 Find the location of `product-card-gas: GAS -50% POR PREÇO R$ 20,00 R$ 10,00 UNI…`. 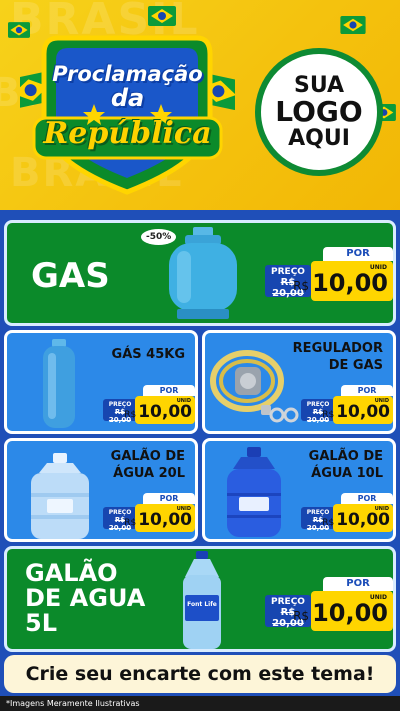

product-card-gas: GAS -50% POR PREÇO R$ 20,00 R$ 10,00 UNI… is located at coordinates (200, 273).